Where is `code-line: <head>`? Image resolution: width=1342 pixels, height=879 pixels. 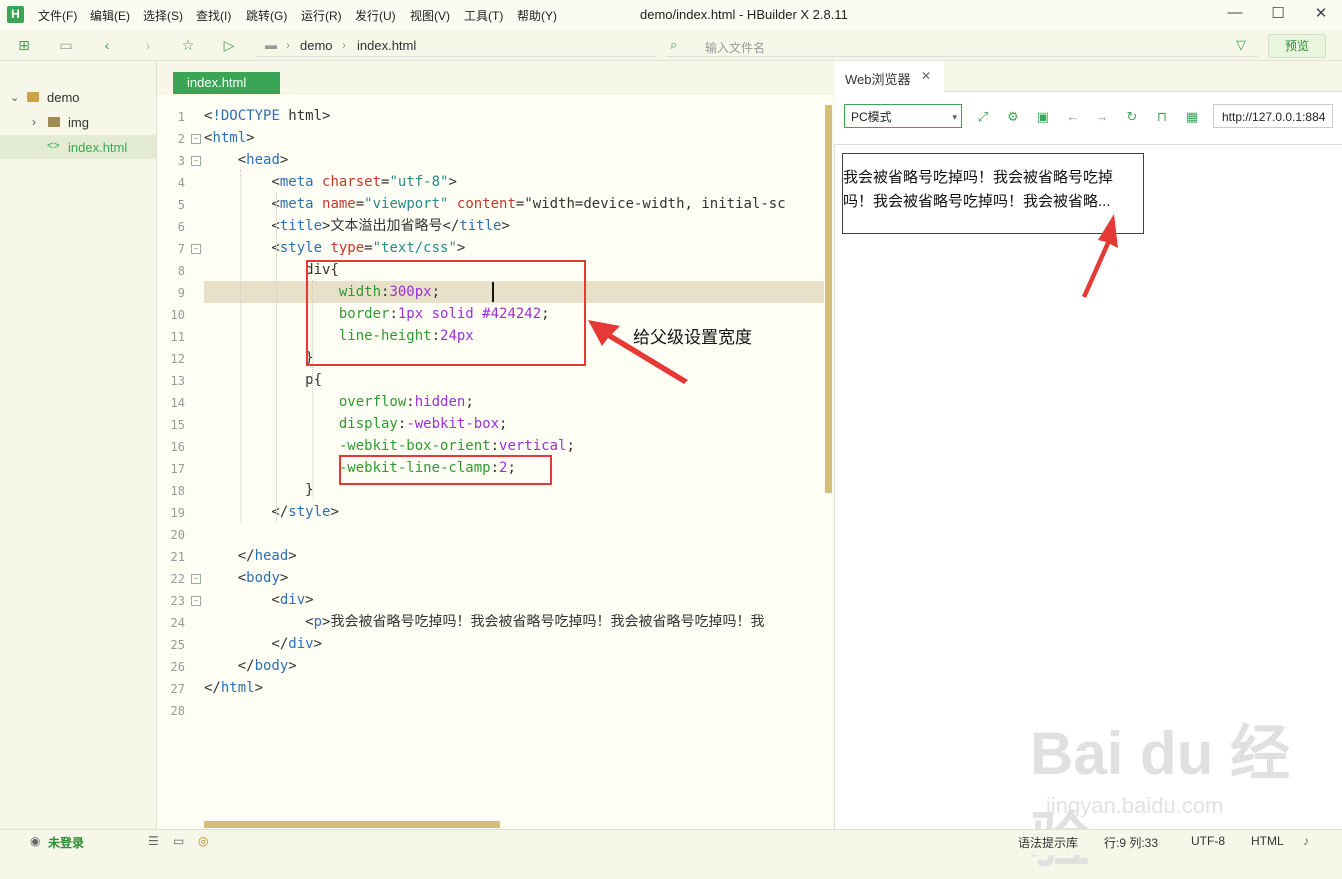 code-line: <head> is located at coordinates (246, 160).